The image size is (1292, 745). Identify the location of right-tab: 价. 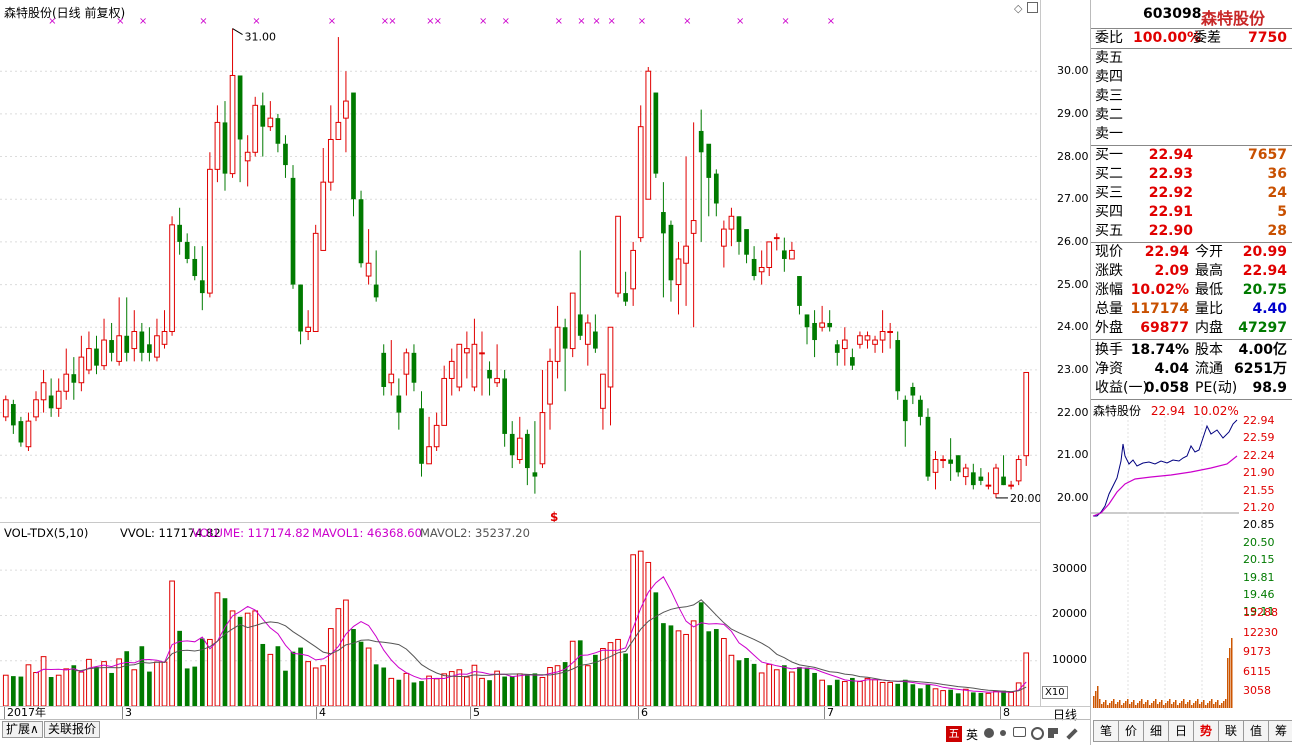
(1131, 731).